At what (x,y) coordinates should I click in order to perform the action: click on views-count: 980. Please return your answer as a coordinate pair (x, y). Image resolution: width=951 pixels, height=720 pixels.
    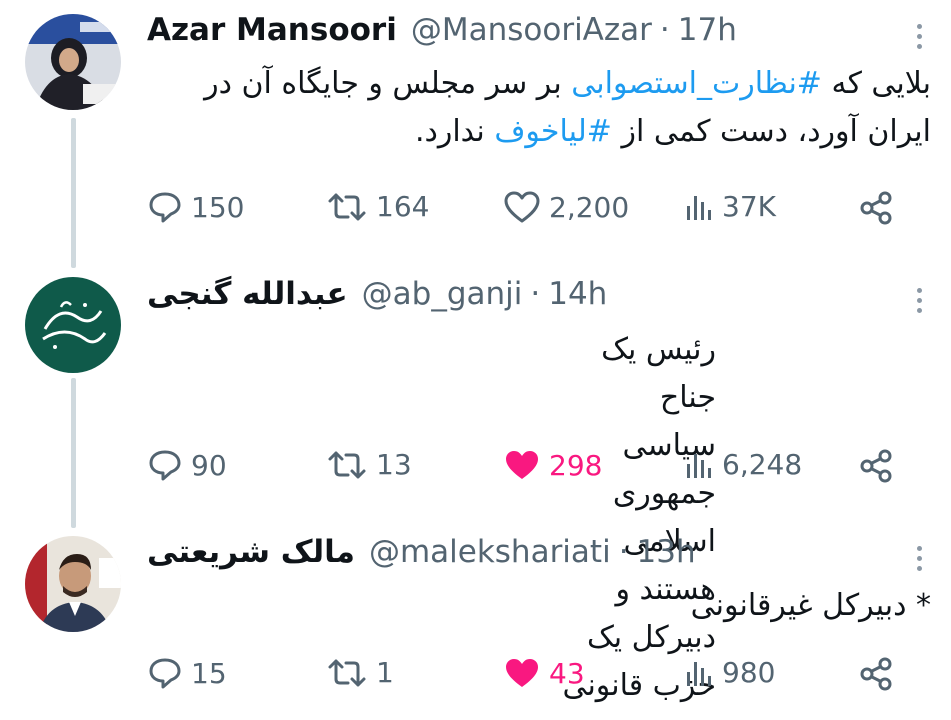
    Looking at the image, I should click on (749, 672).